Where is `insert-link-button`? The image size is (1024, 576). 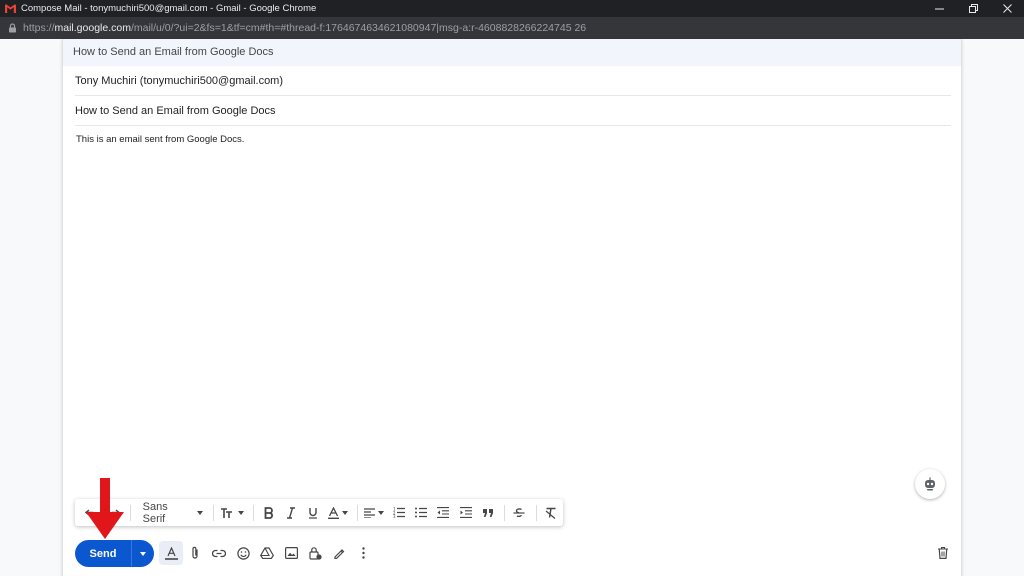 insert-link-button is located at coordinates (219, 553).